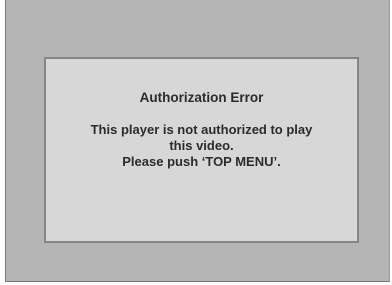 This screenshot has height=285, width=392. I want to click on message-line: this video., so click(201, 145).